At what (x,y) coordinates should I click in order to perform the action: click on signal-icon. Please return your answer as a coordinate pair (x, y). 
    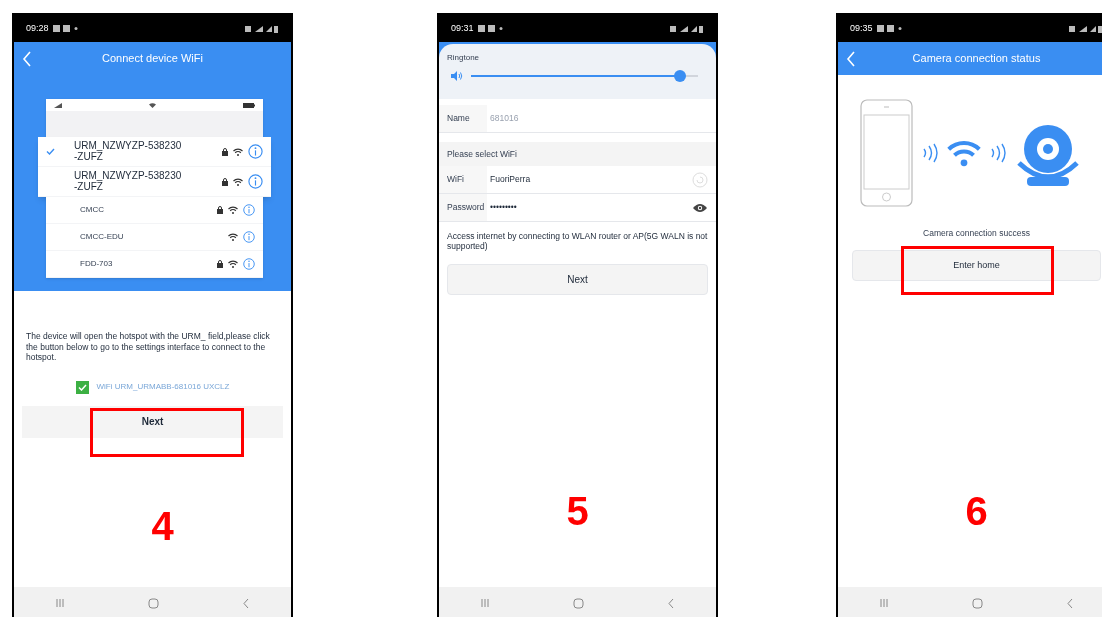
    Looking at the image, I should click on (58, 105).